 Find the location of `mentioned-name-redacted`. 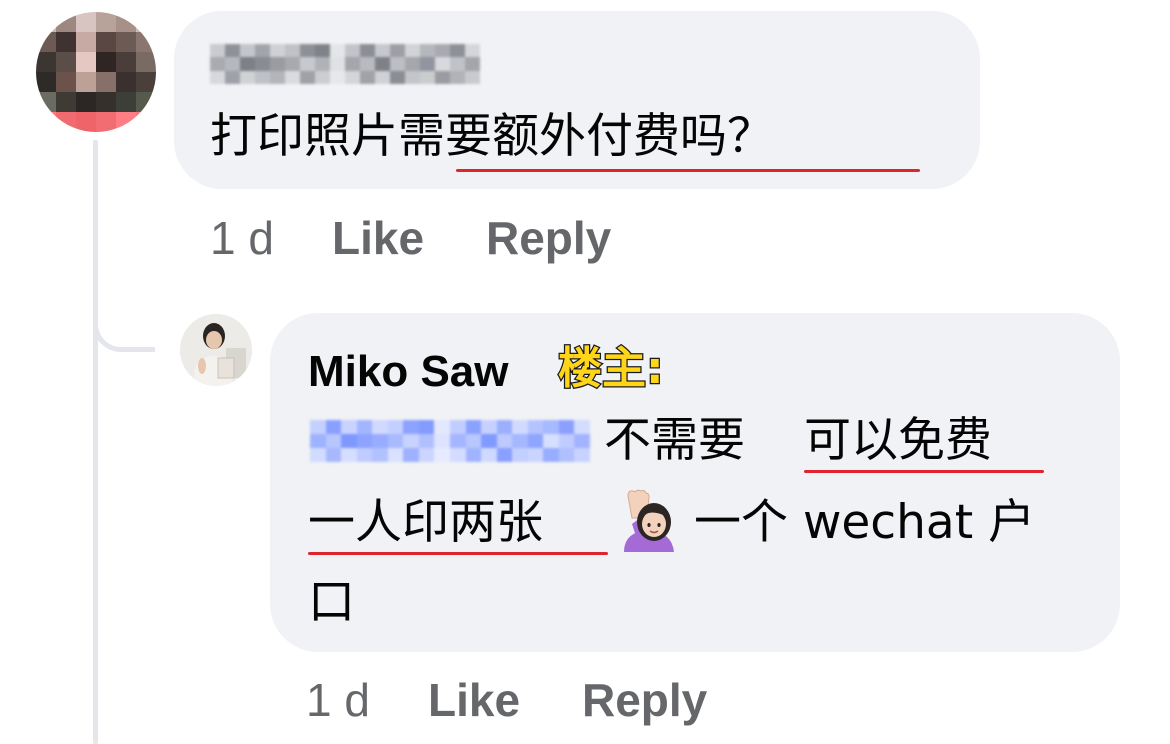

mentioned-name-redacted is located at coordinates (450, 441).